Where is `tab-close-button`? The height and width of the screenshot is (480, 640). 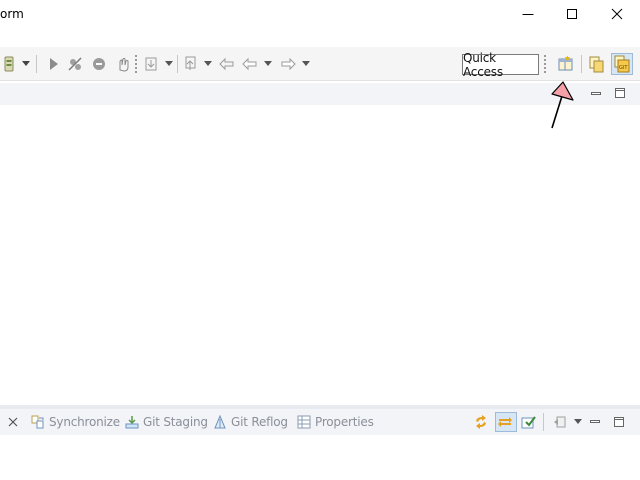
tab-close-button is located at coordinates (11, 422).